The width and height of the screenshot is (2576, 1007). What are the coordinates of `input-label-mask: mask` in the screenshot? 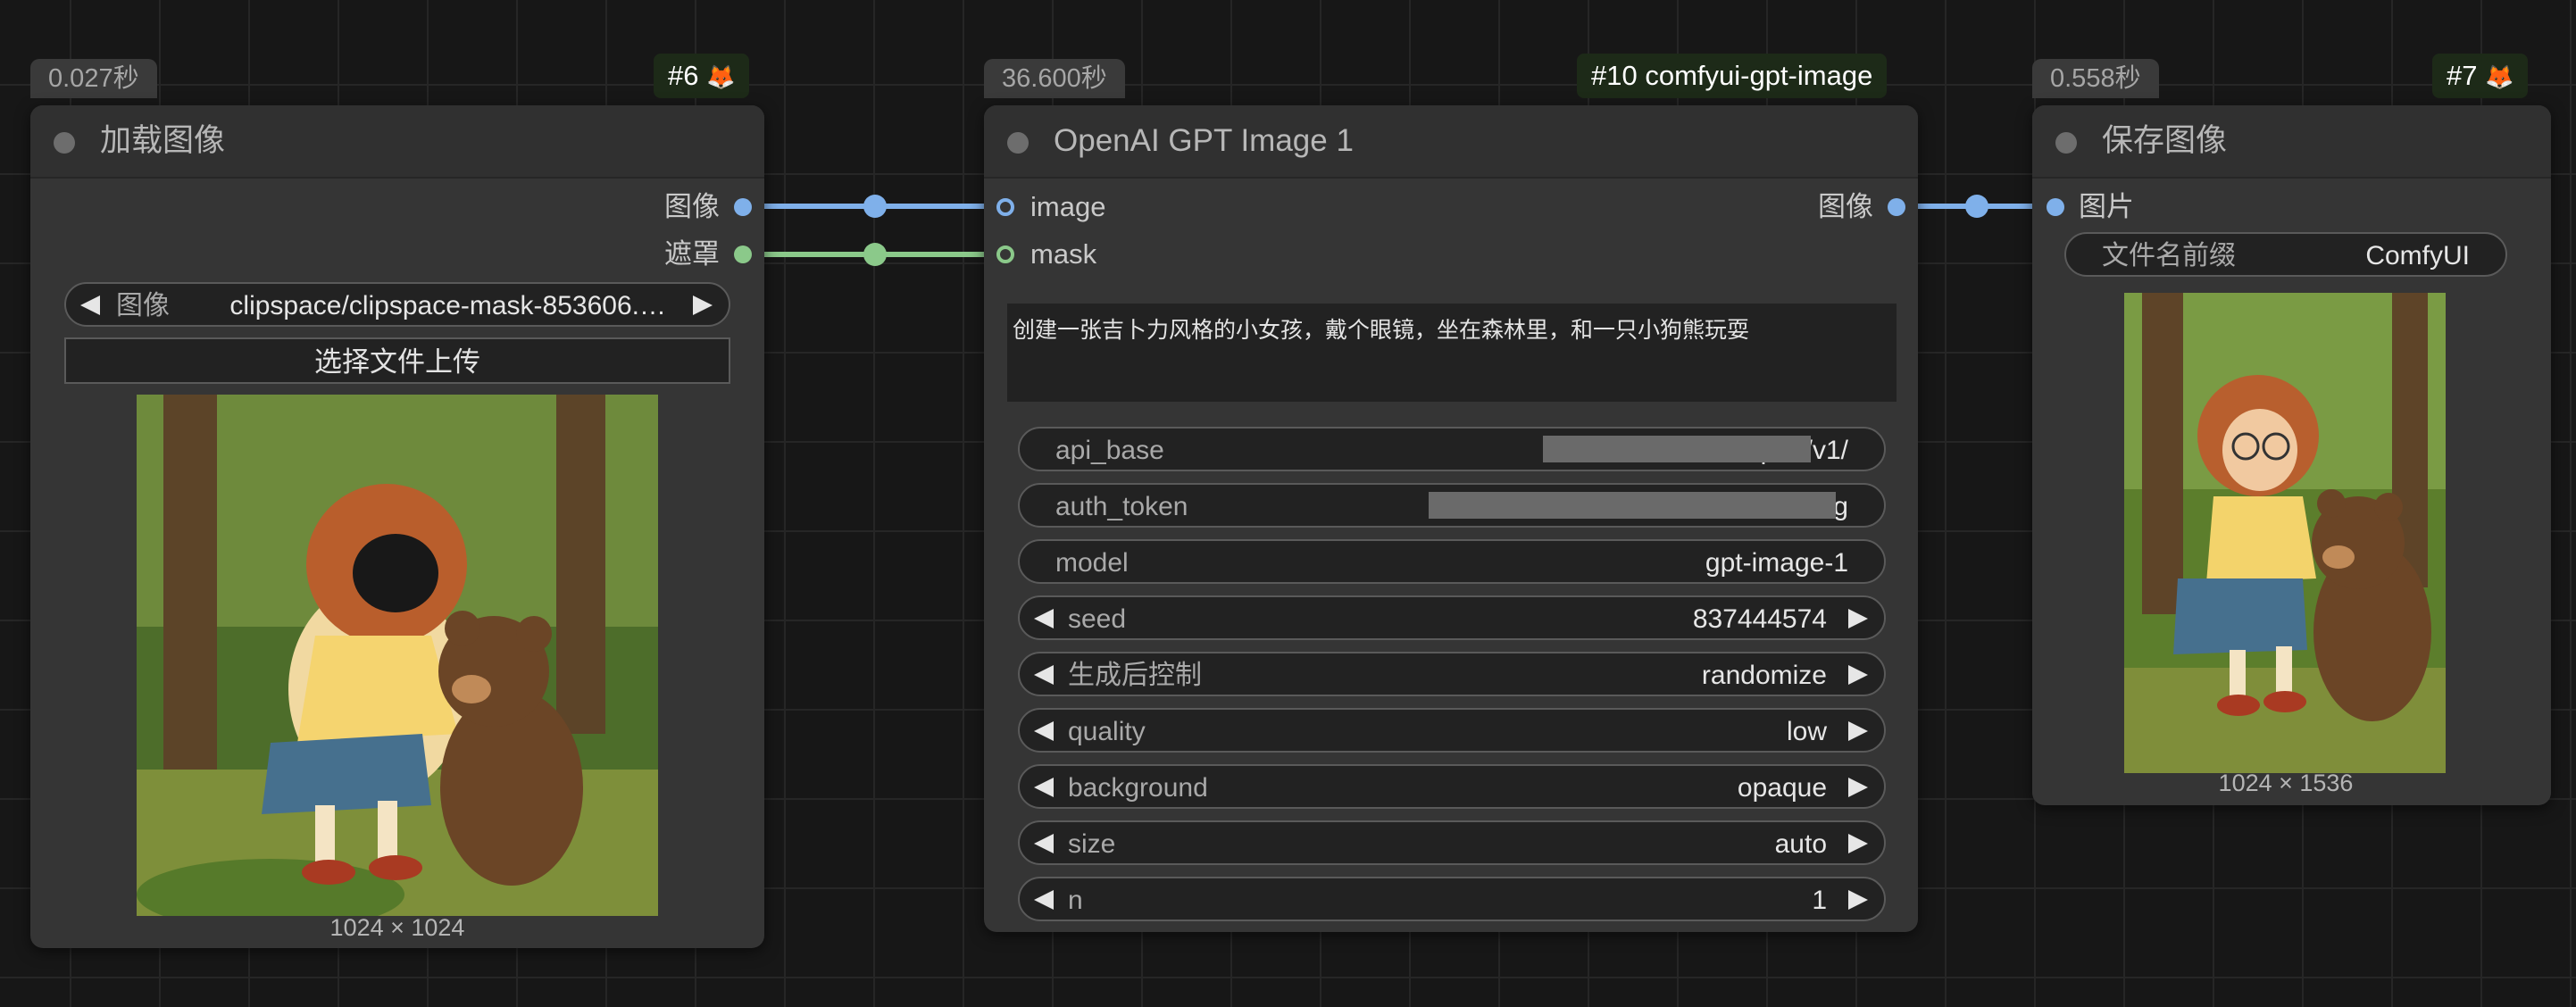 It's located at (1063, 254).